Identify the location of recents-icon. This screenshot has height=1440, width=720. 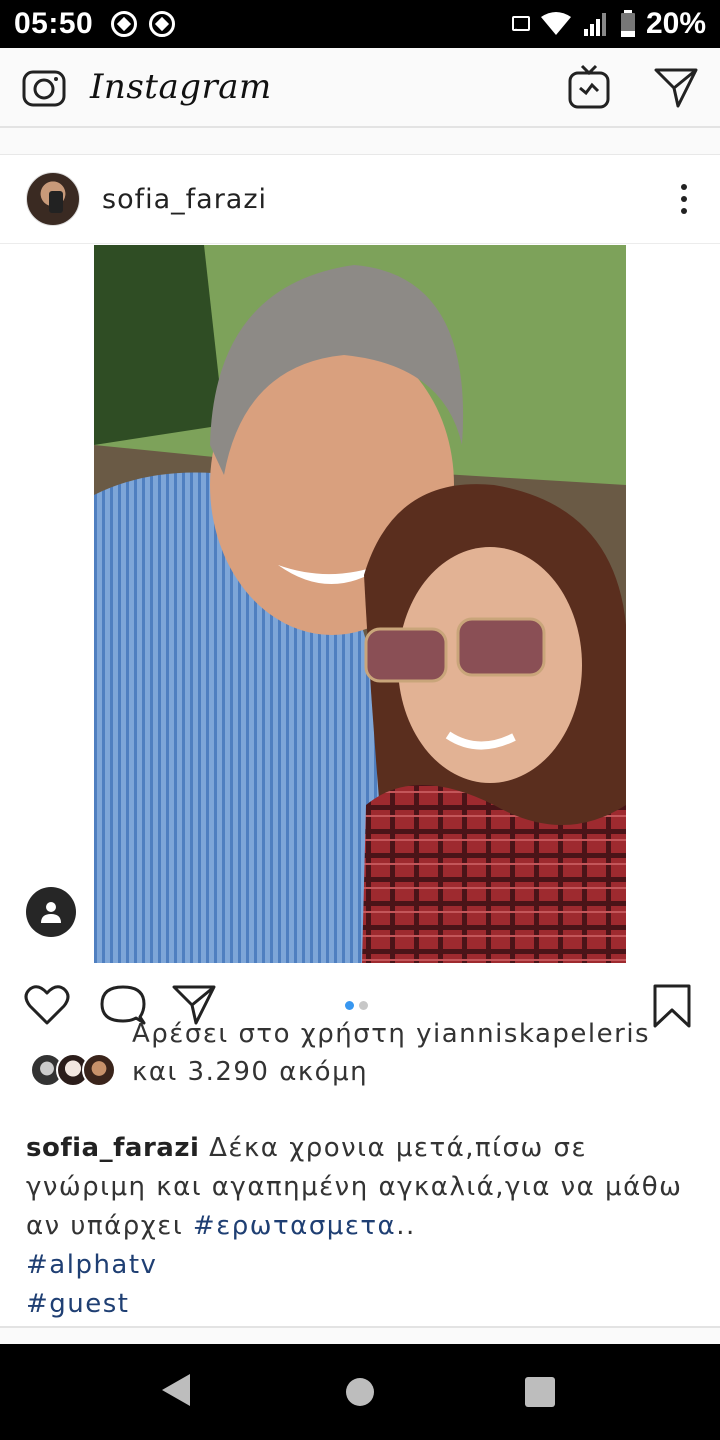
(540, 1392).